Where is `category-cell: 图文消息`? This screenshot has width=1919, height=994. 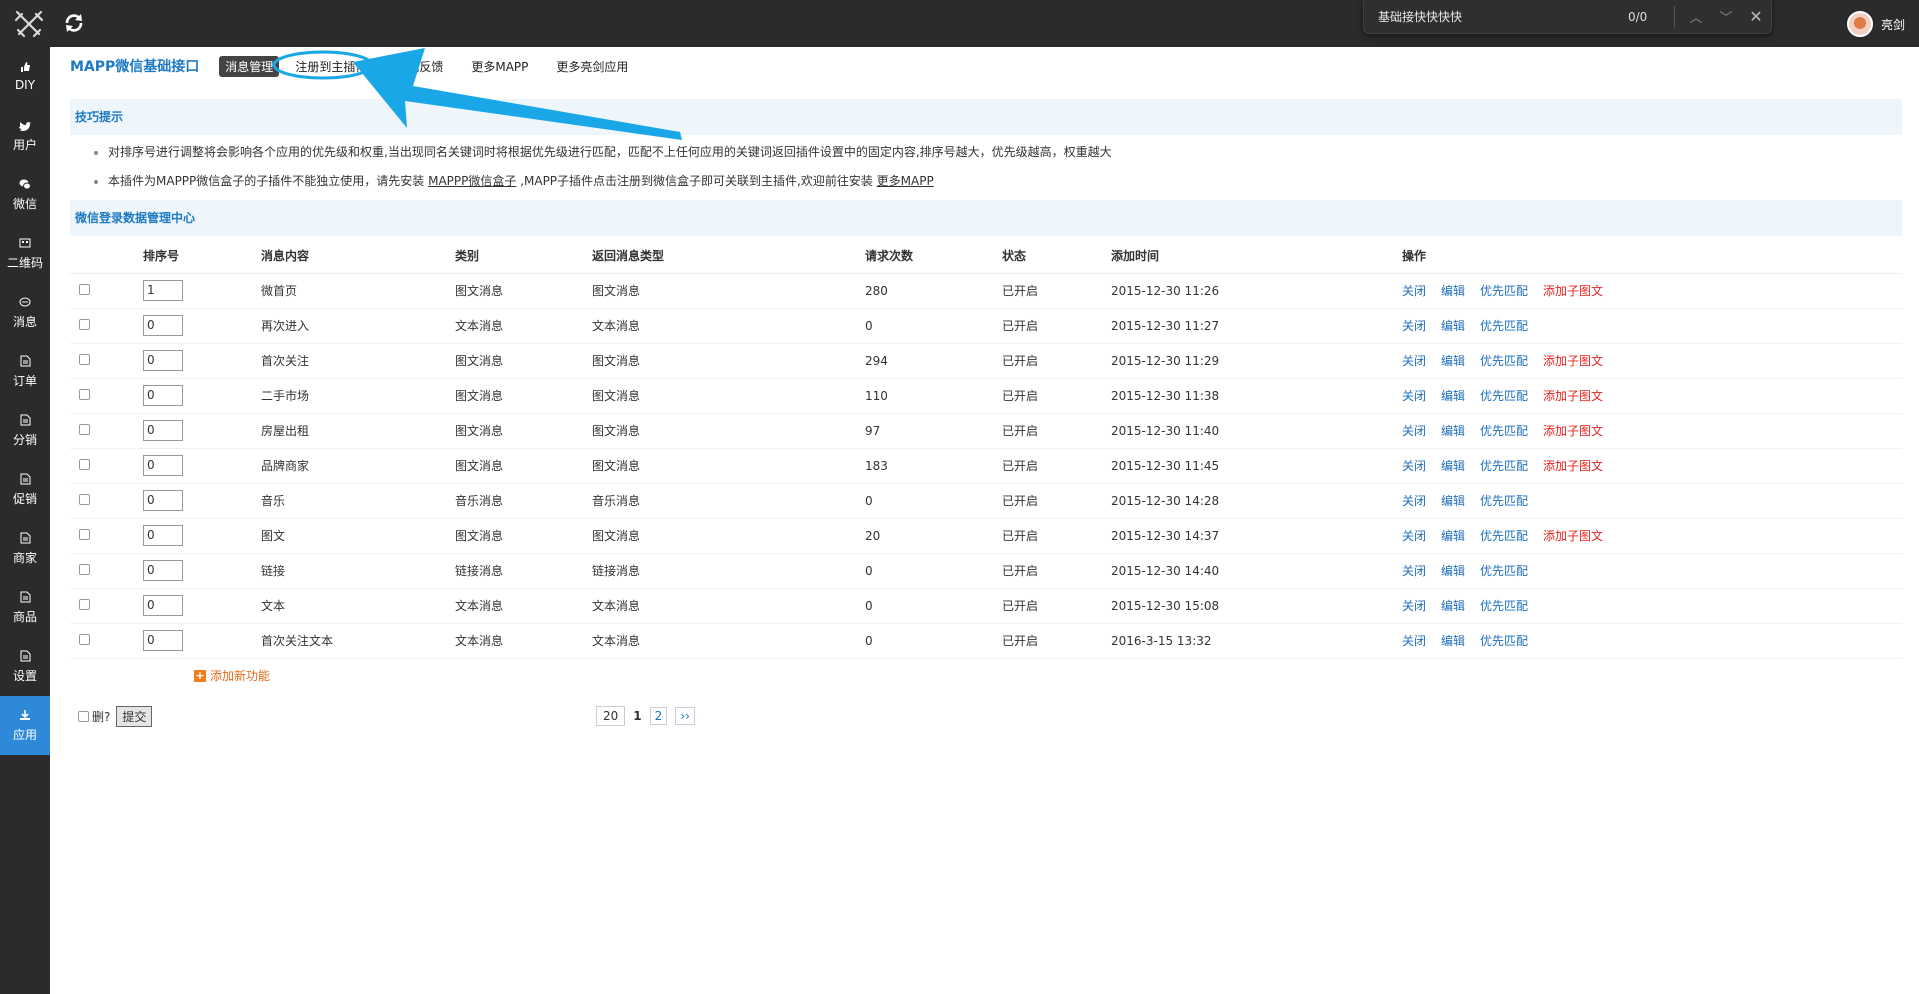
category-cell: 图文消息 is located at coordinates (523, 466).